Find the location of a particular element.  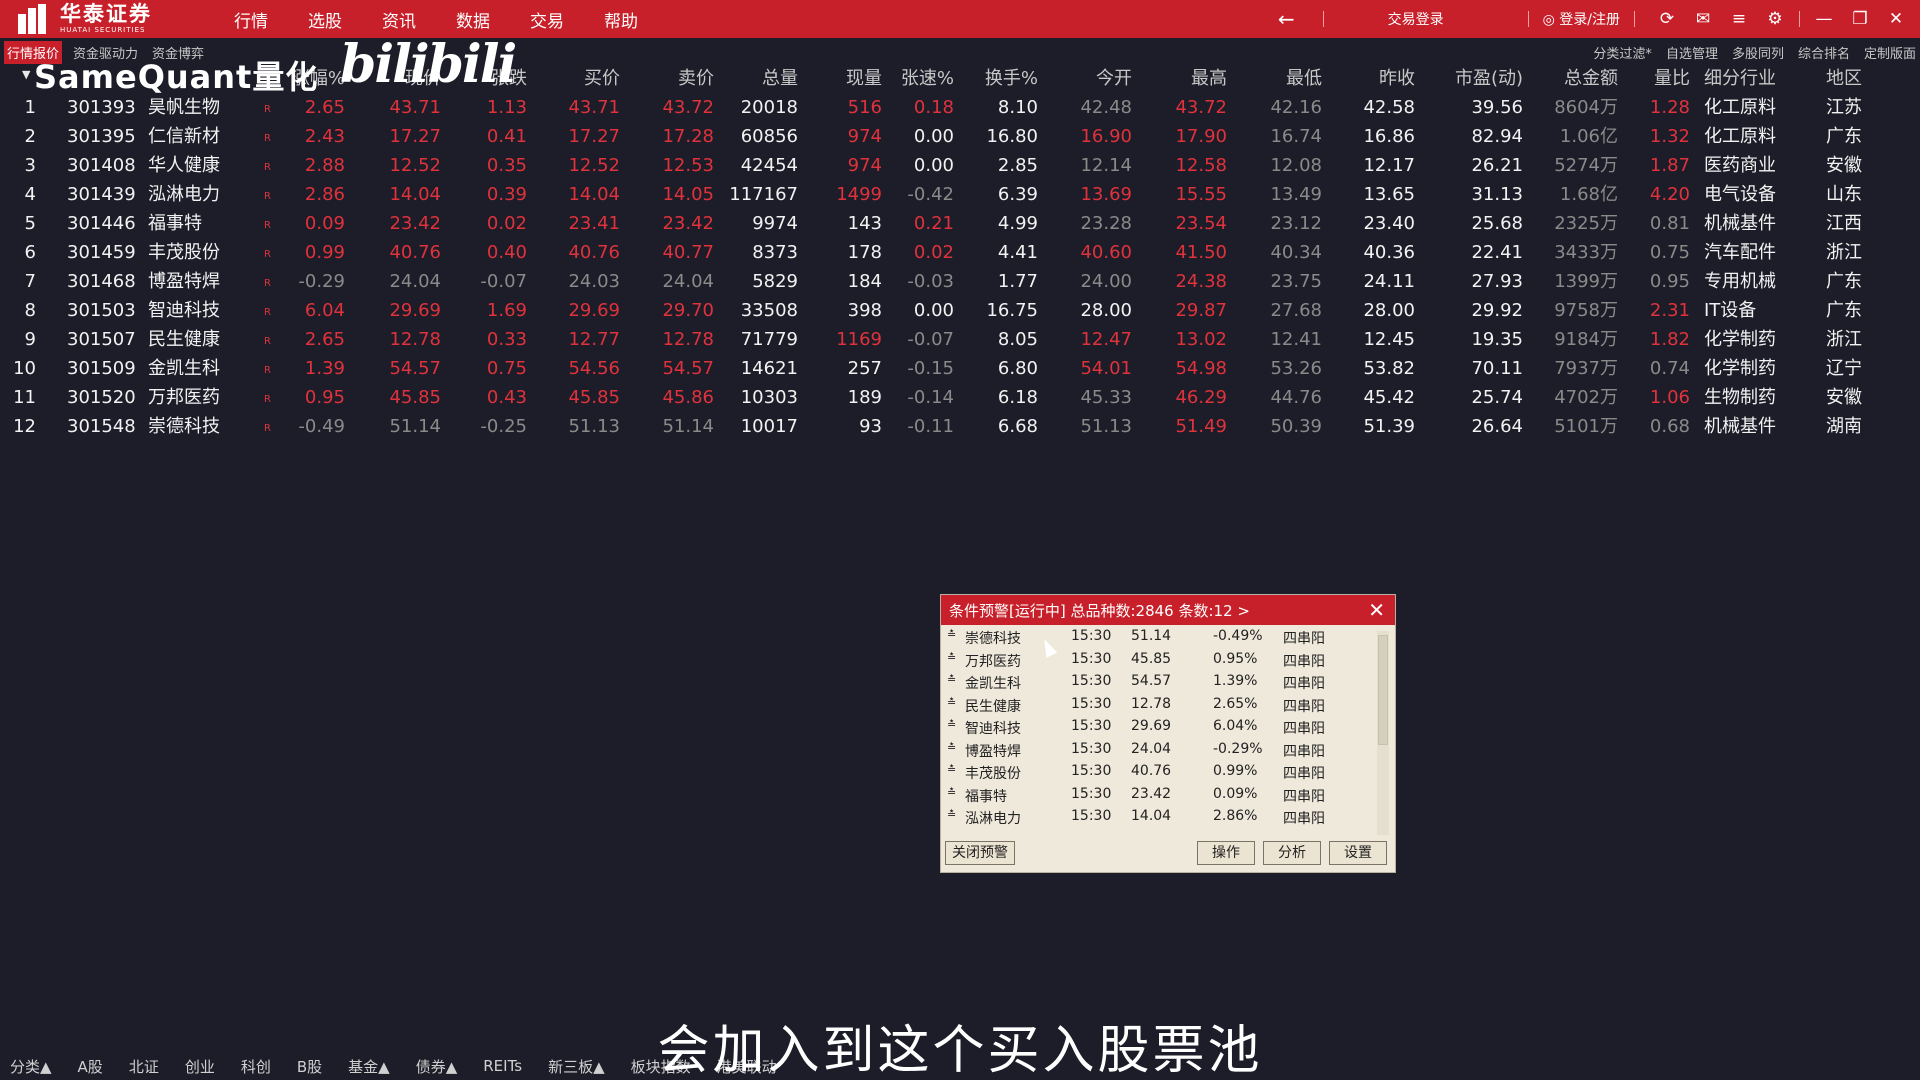

tab-ranking: 综合排名 is located at coordinates (1824, 52).